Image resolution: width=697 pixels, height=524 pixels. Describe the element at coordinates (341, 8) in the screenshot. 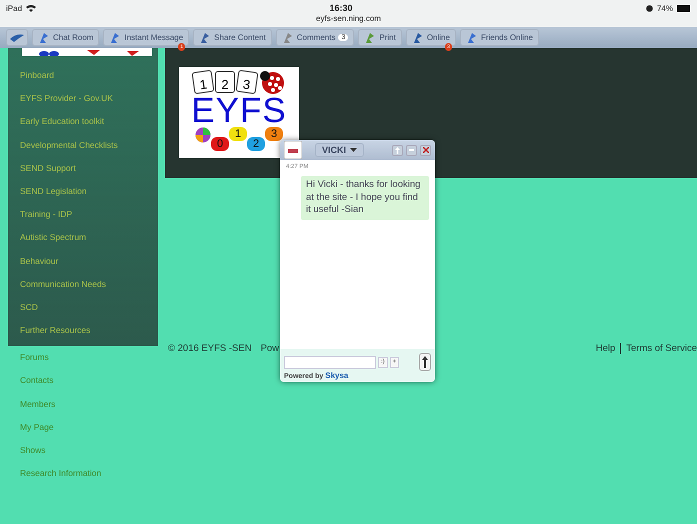

I see `clock: 16:30` at that location.